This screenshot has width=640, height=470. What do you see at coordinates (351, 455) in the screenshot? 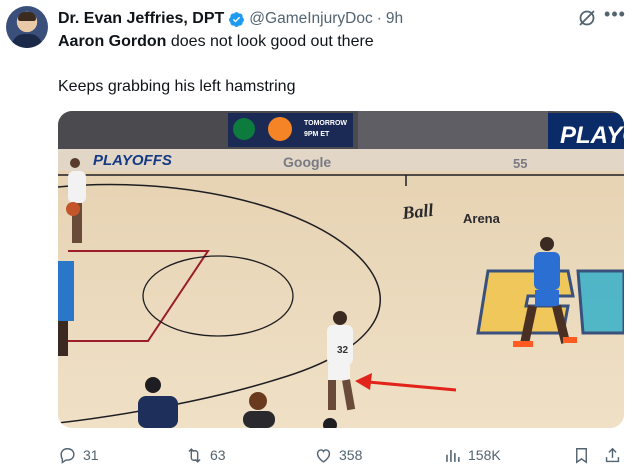
I see `like-count: 358` at bounding box center [351, 455].